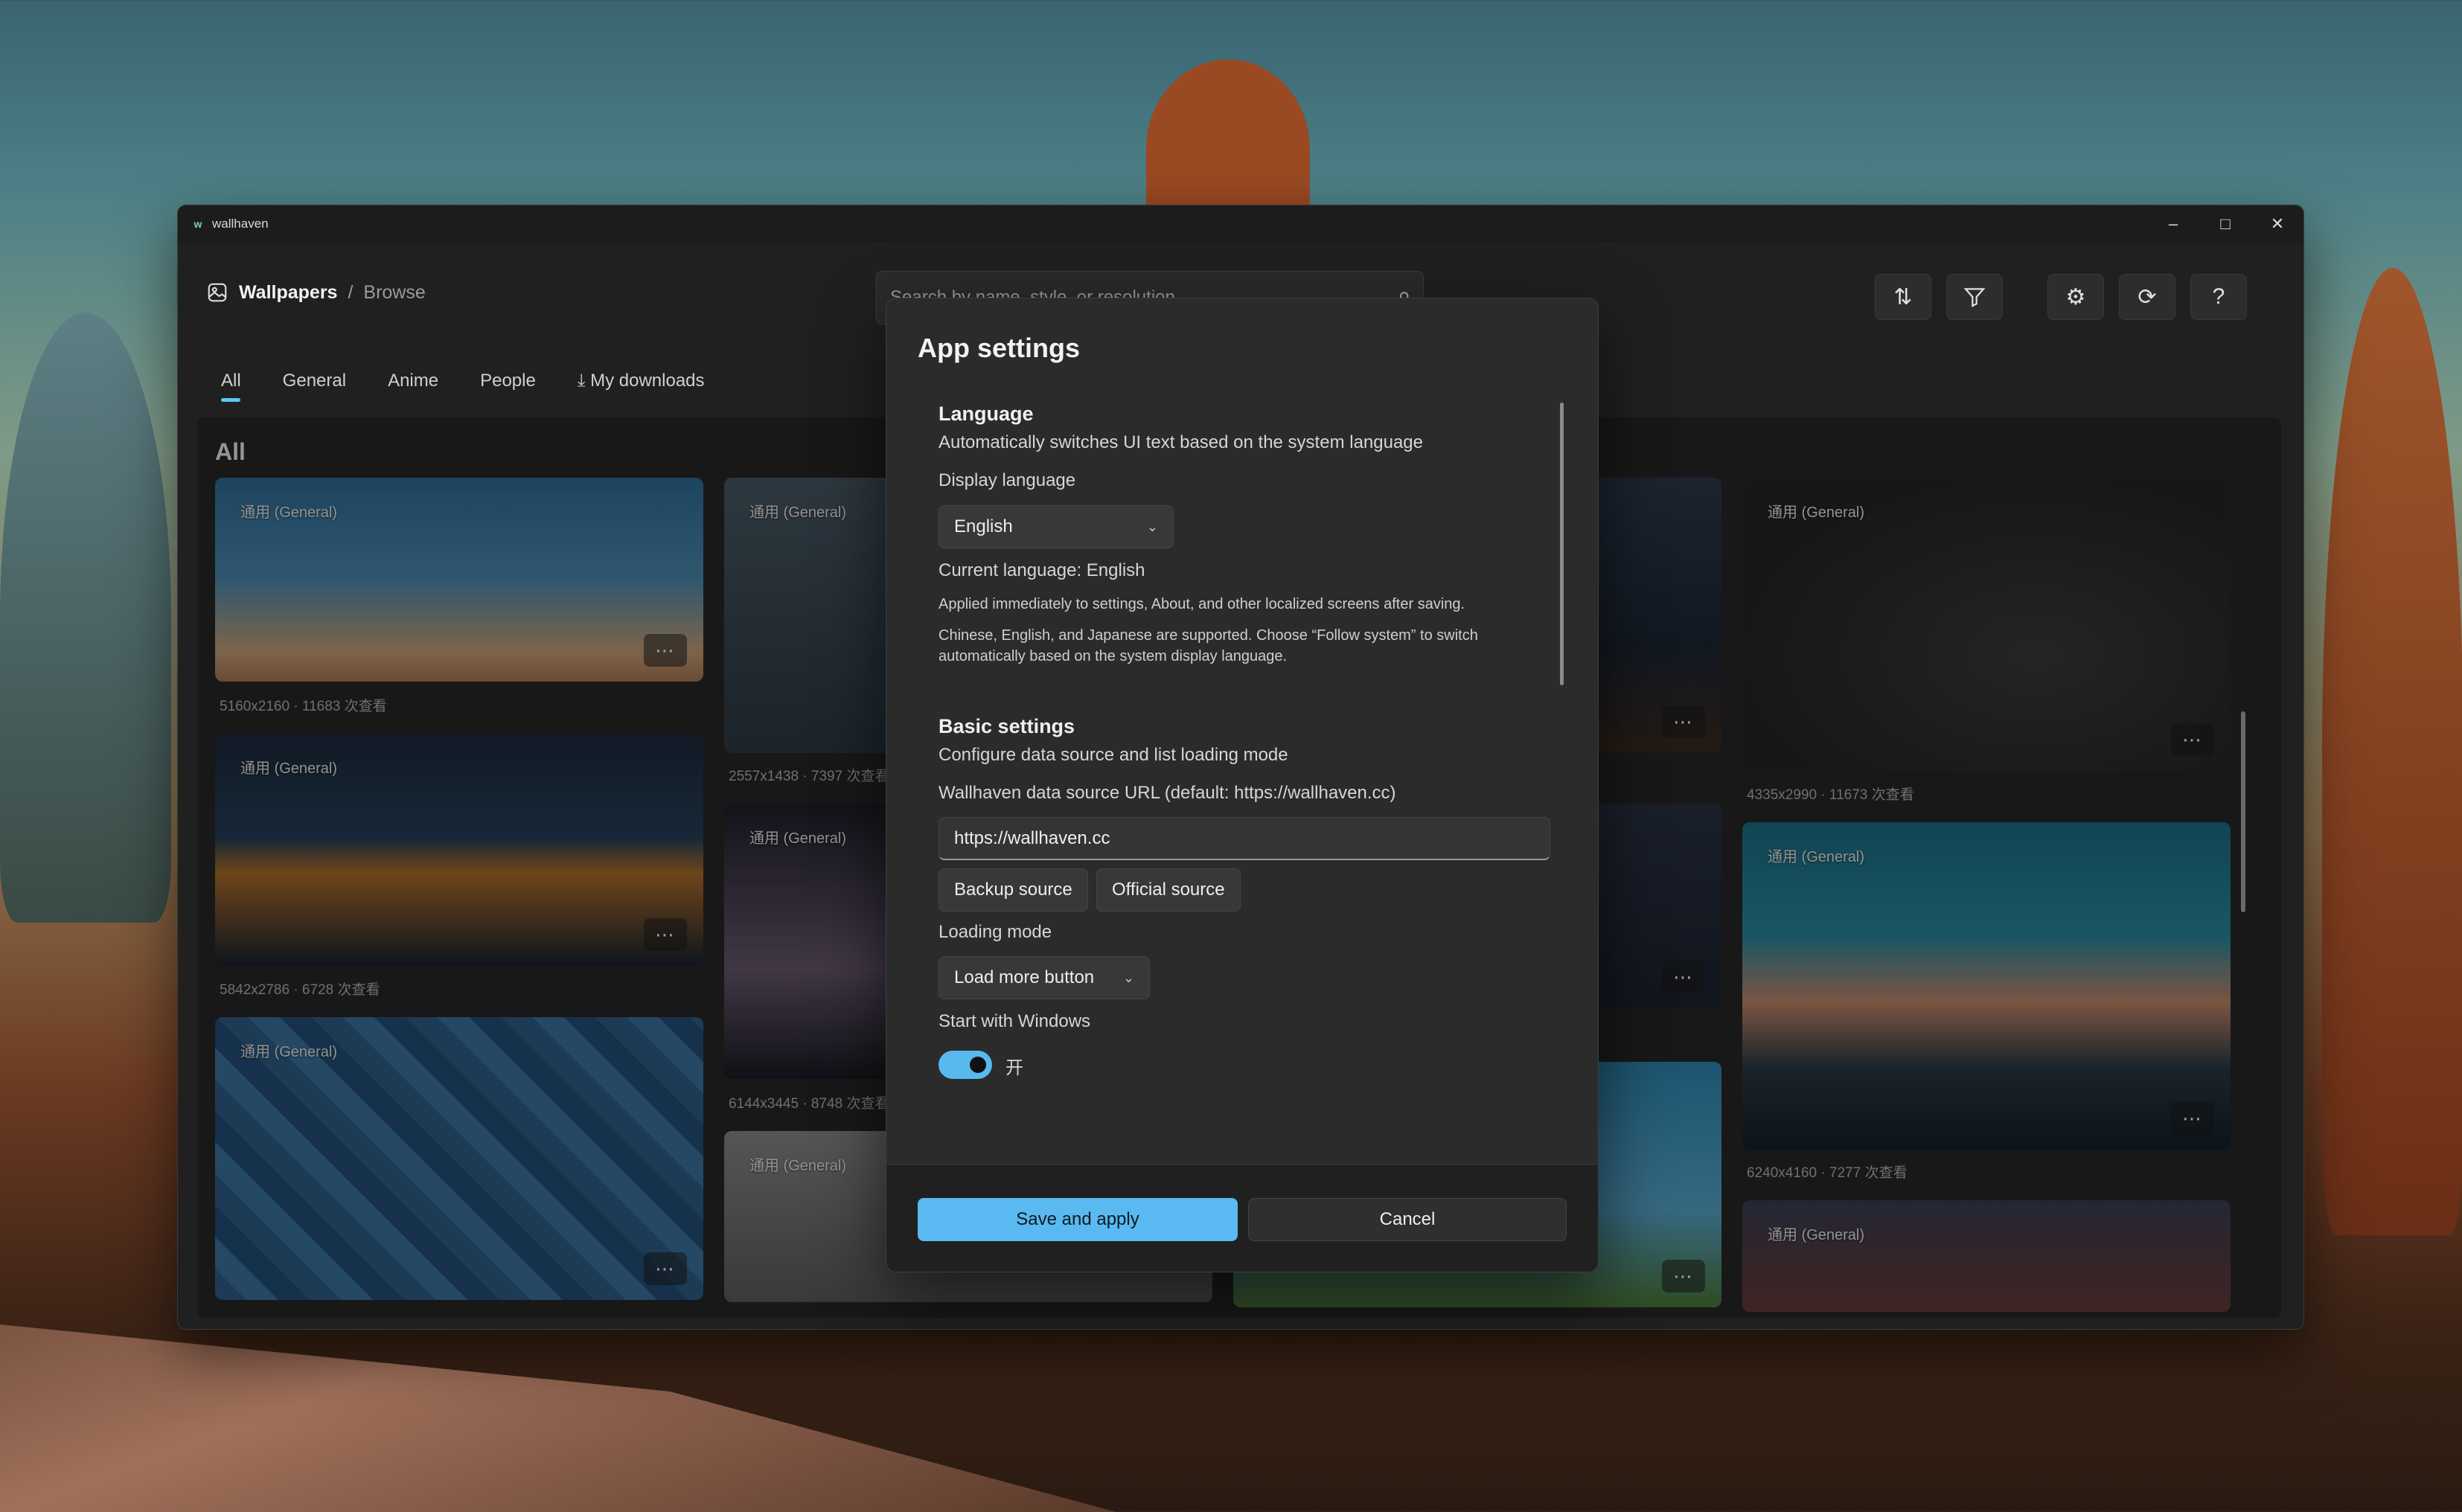  I want to click on tab-all: All, so click(231, 386).